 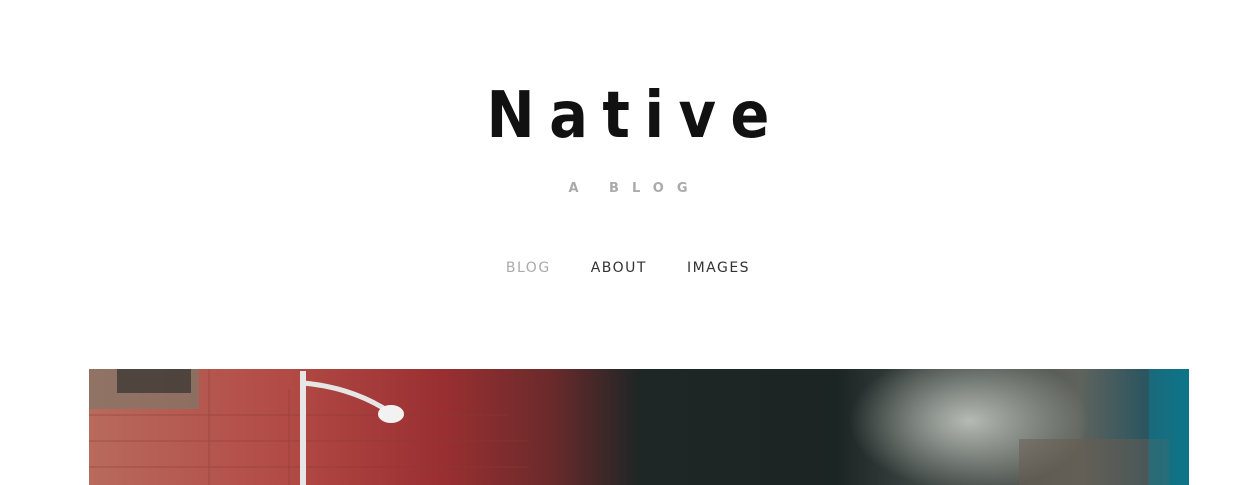 I want to click on nav-item-about: ABOUT, so click(x=619, y=268).